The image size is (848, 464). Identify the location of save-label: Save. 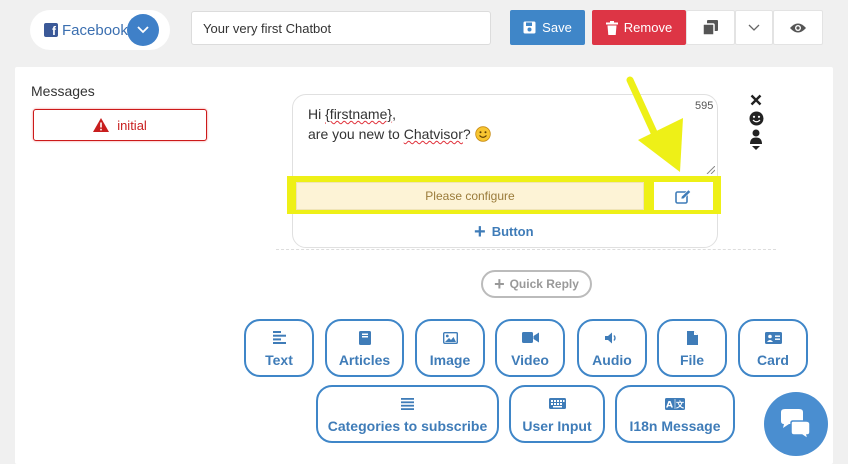
(557, 27).